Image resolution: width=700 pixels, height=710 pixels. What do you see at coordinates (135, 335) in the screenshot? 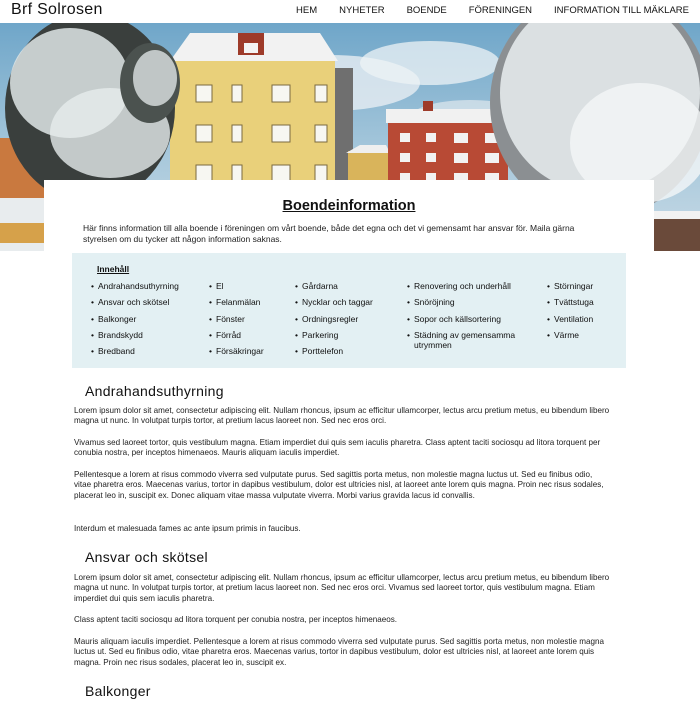
I see `toc-link: Brandskydd` at bounding box center [135, 335].